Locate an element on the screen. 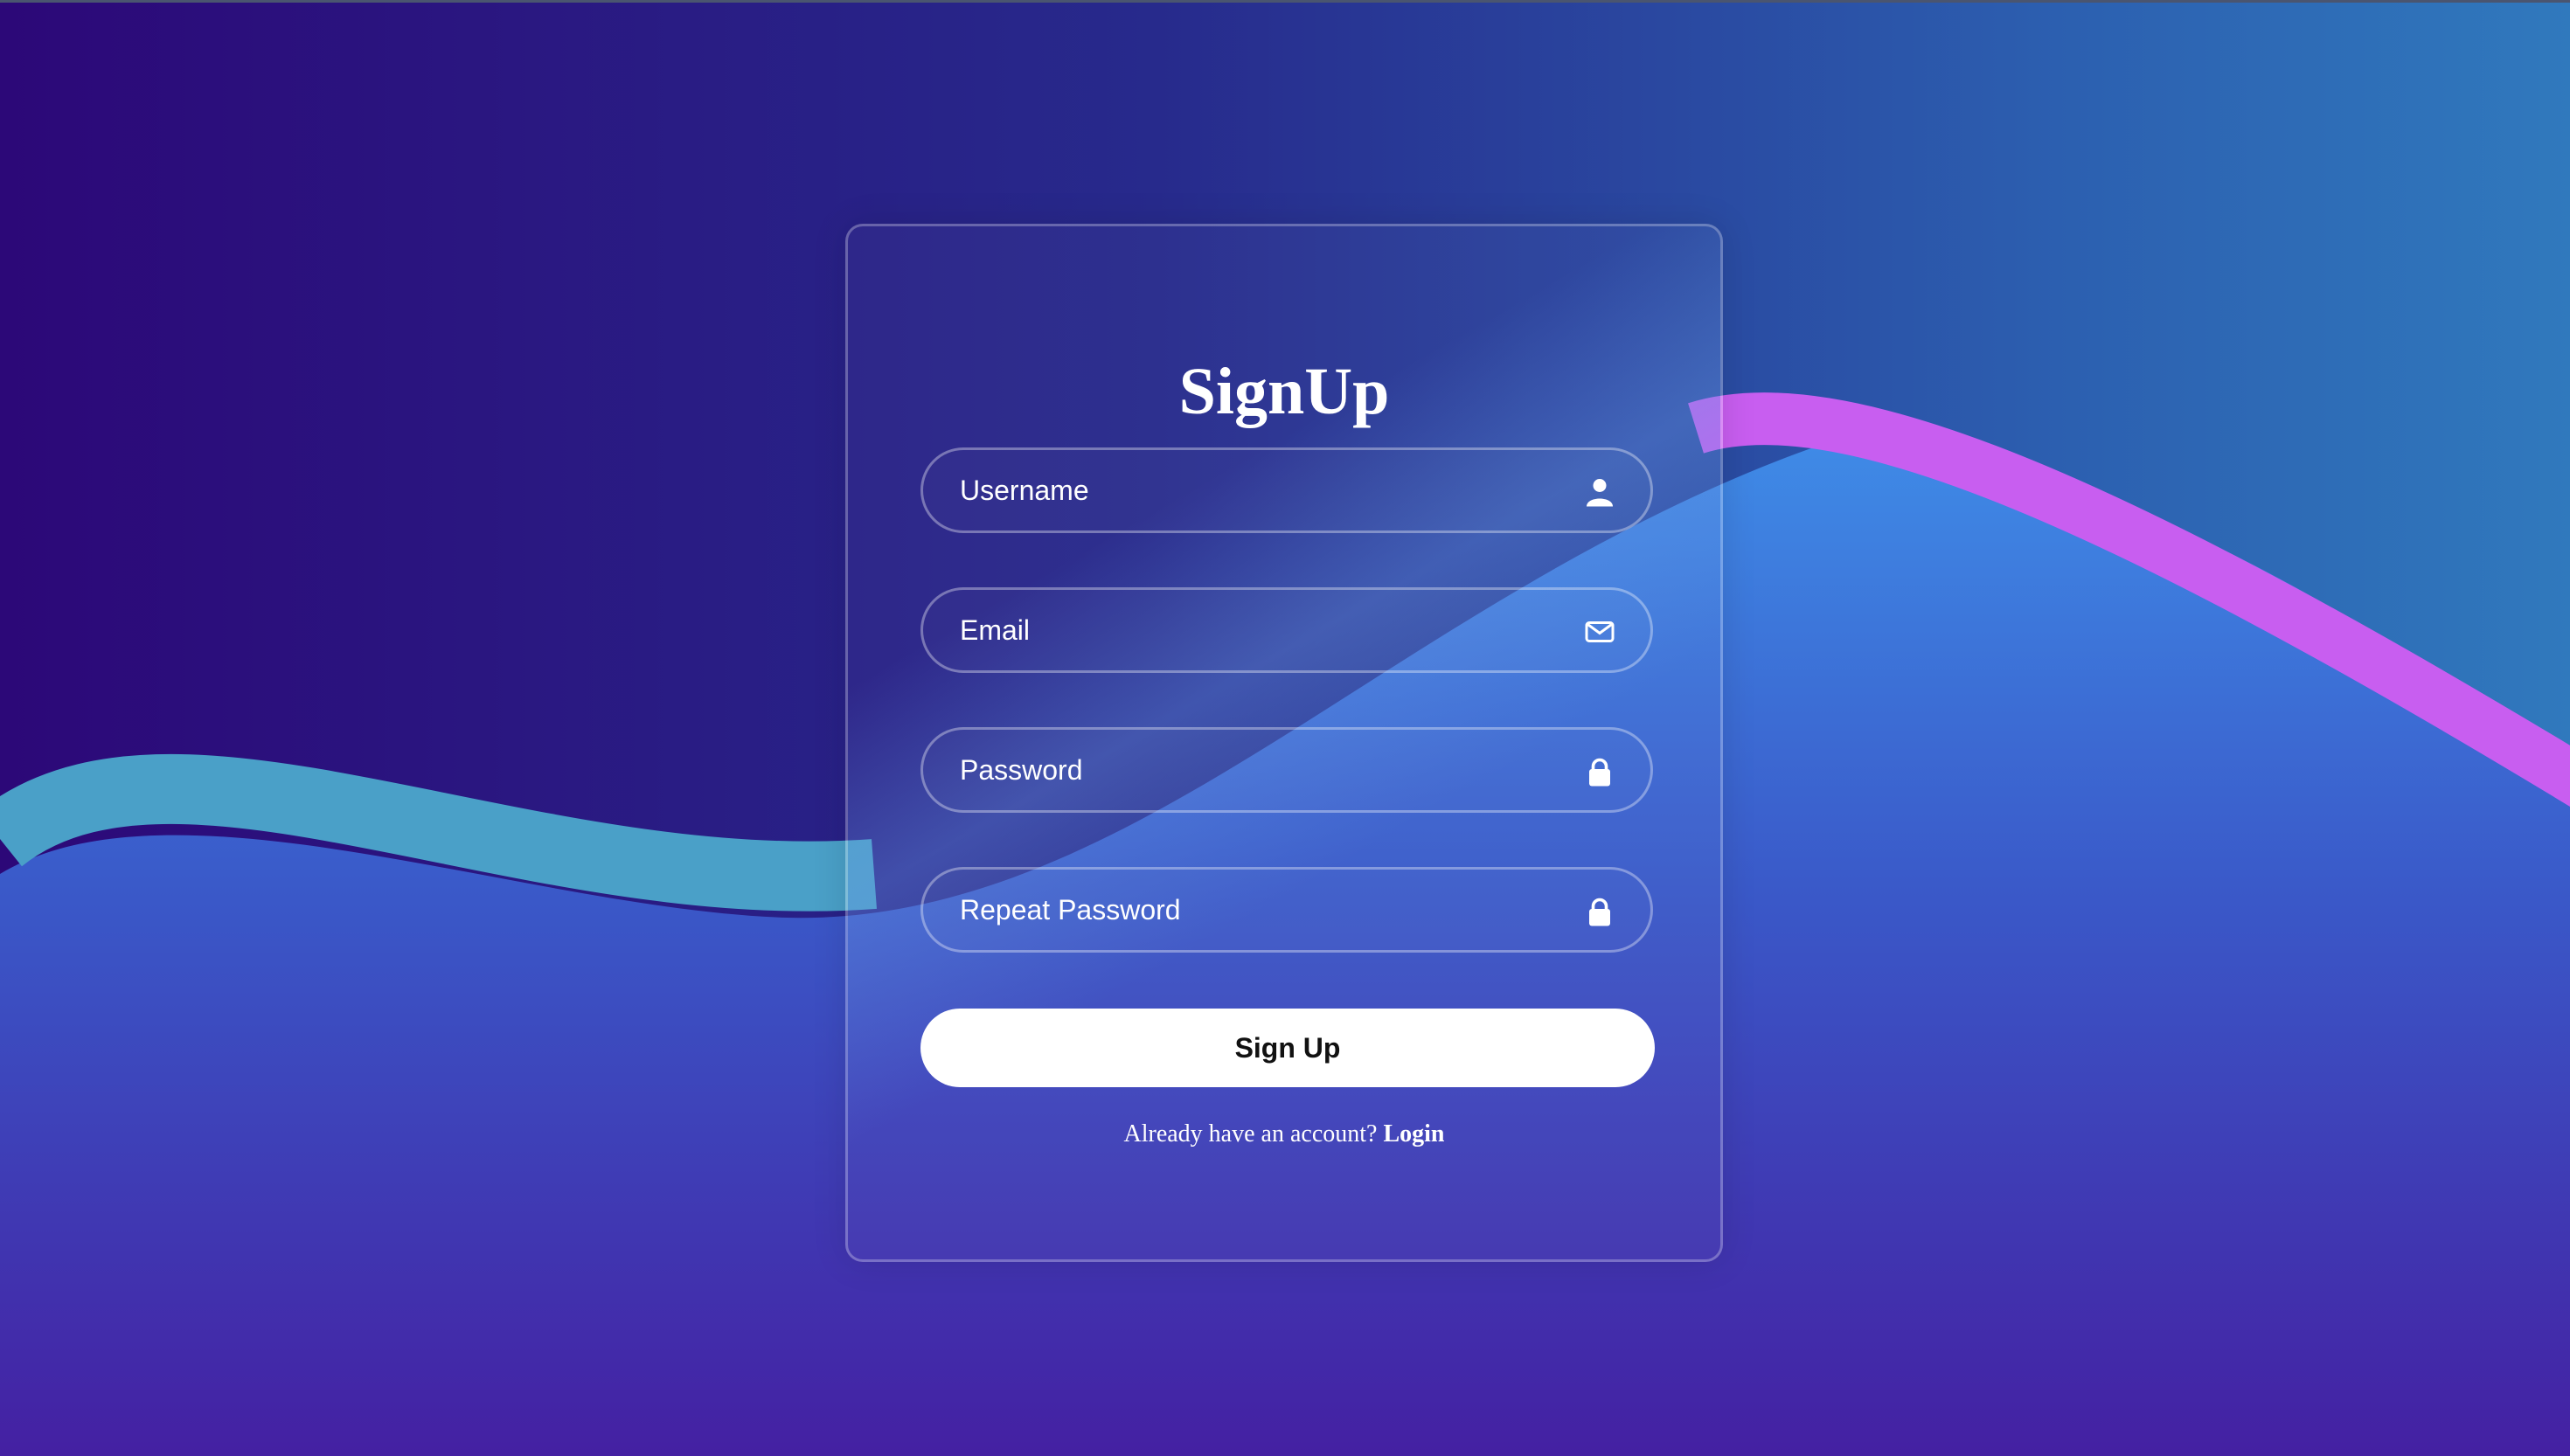  email-input is located at coordinates (1286, 630).